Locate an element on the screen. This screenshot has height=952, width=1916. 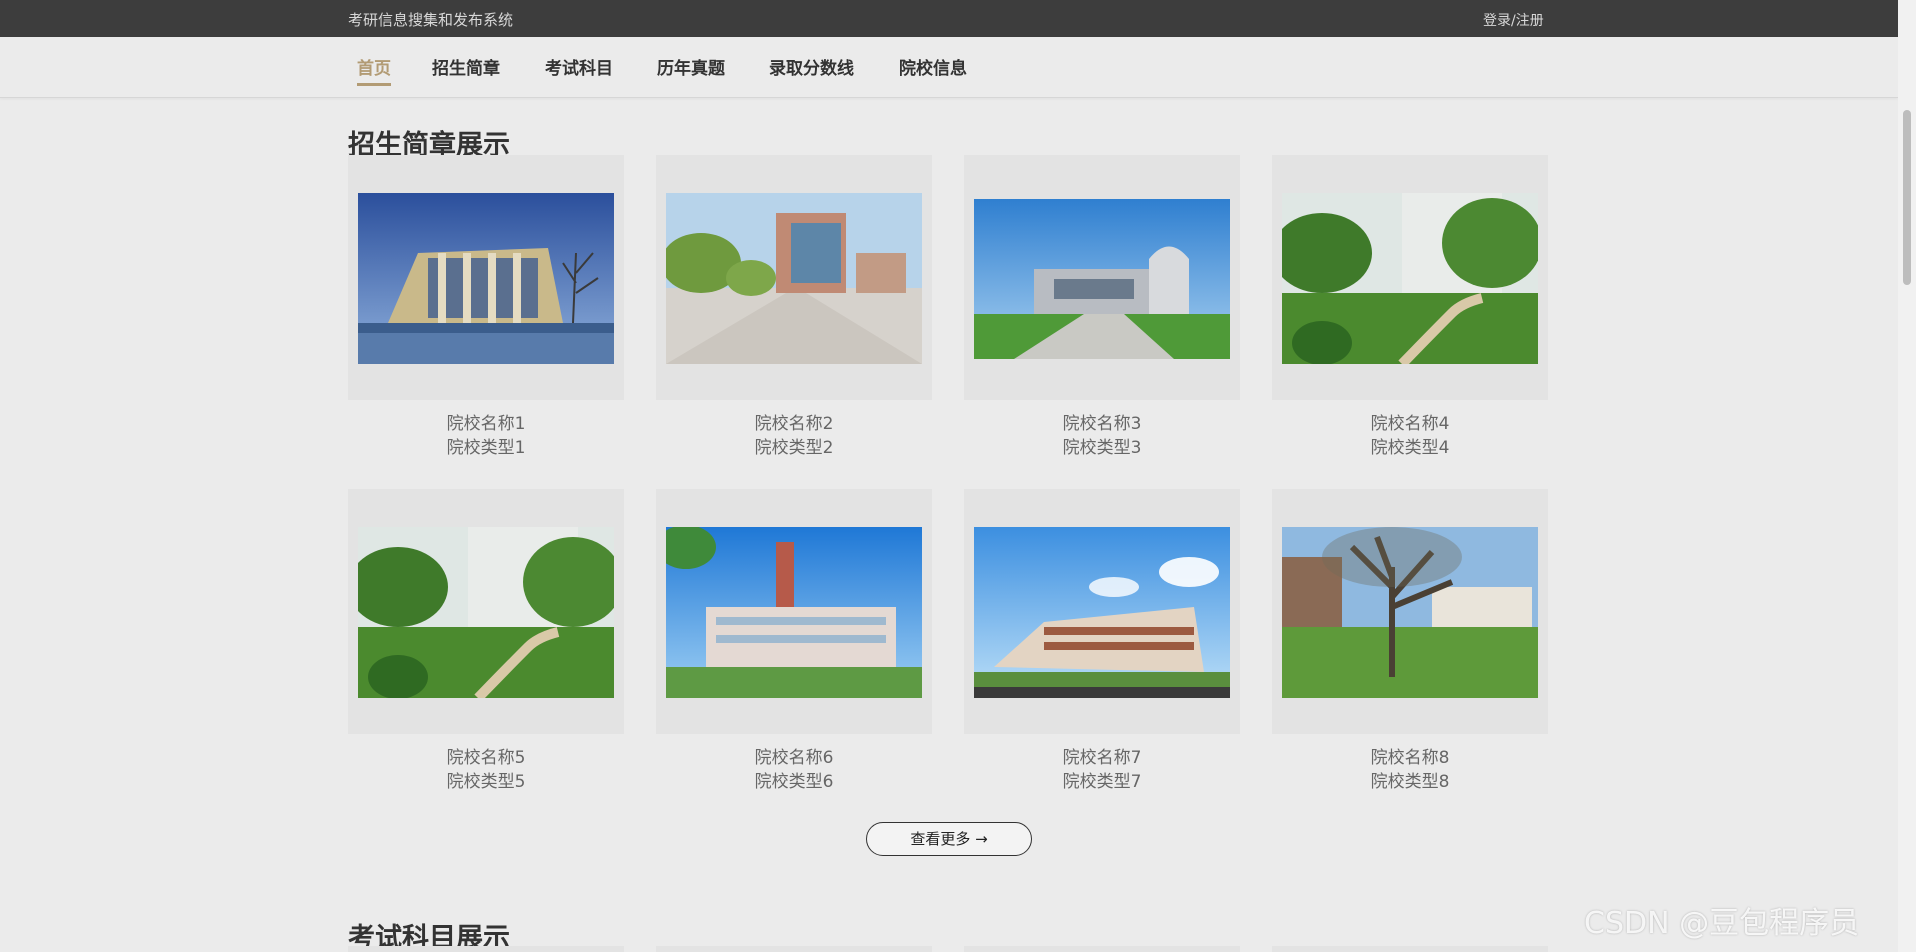
school-card: 院校名称7 院校类型7 is located at coordinates (1102, 641).